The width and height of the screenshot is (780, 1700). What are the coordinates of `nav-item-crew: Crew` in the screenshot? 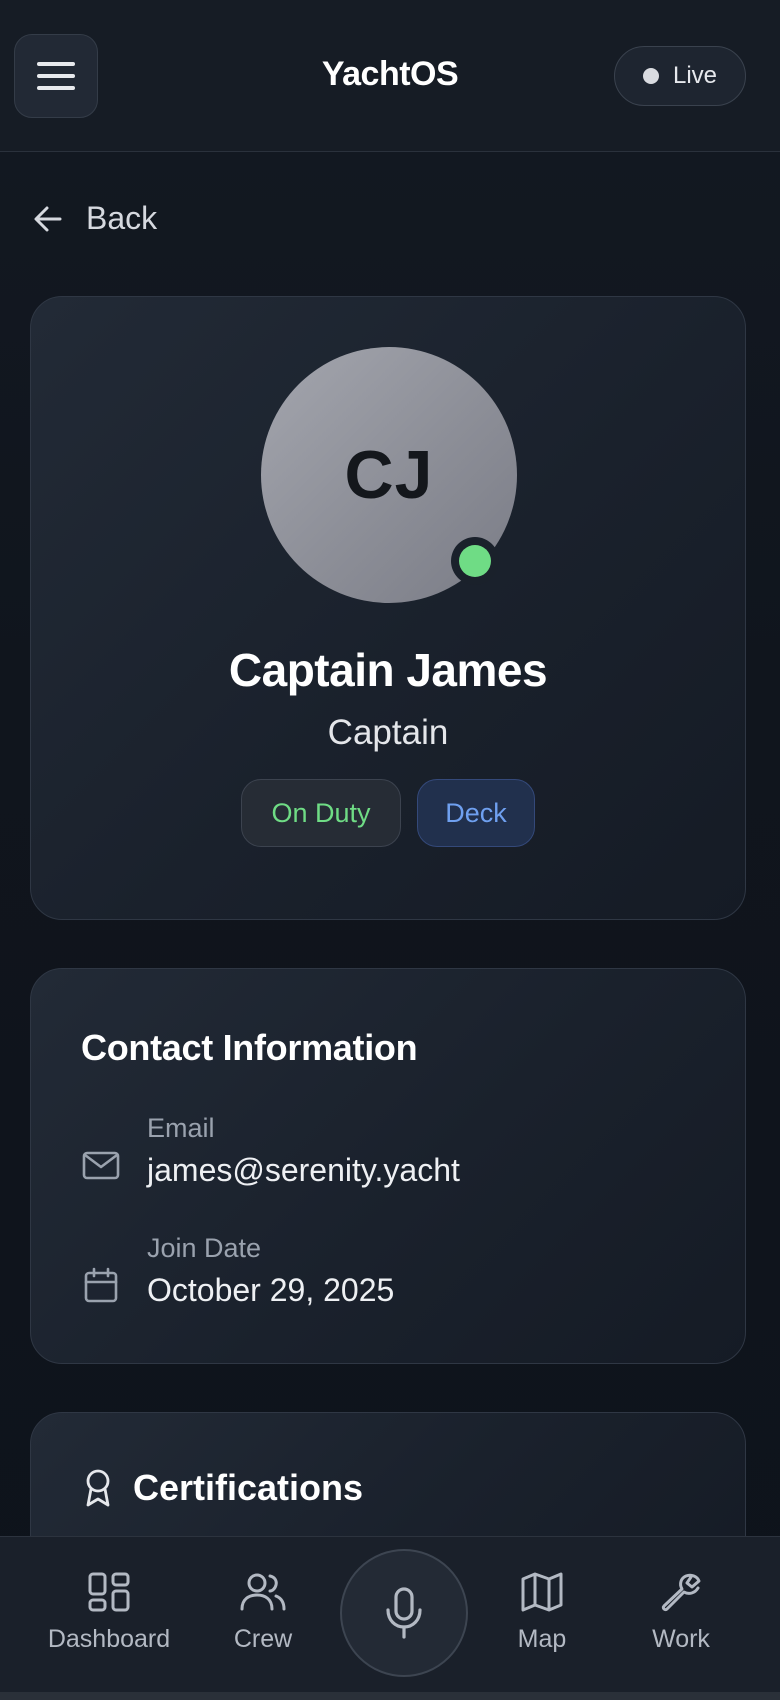 It's located at (263, 1612).